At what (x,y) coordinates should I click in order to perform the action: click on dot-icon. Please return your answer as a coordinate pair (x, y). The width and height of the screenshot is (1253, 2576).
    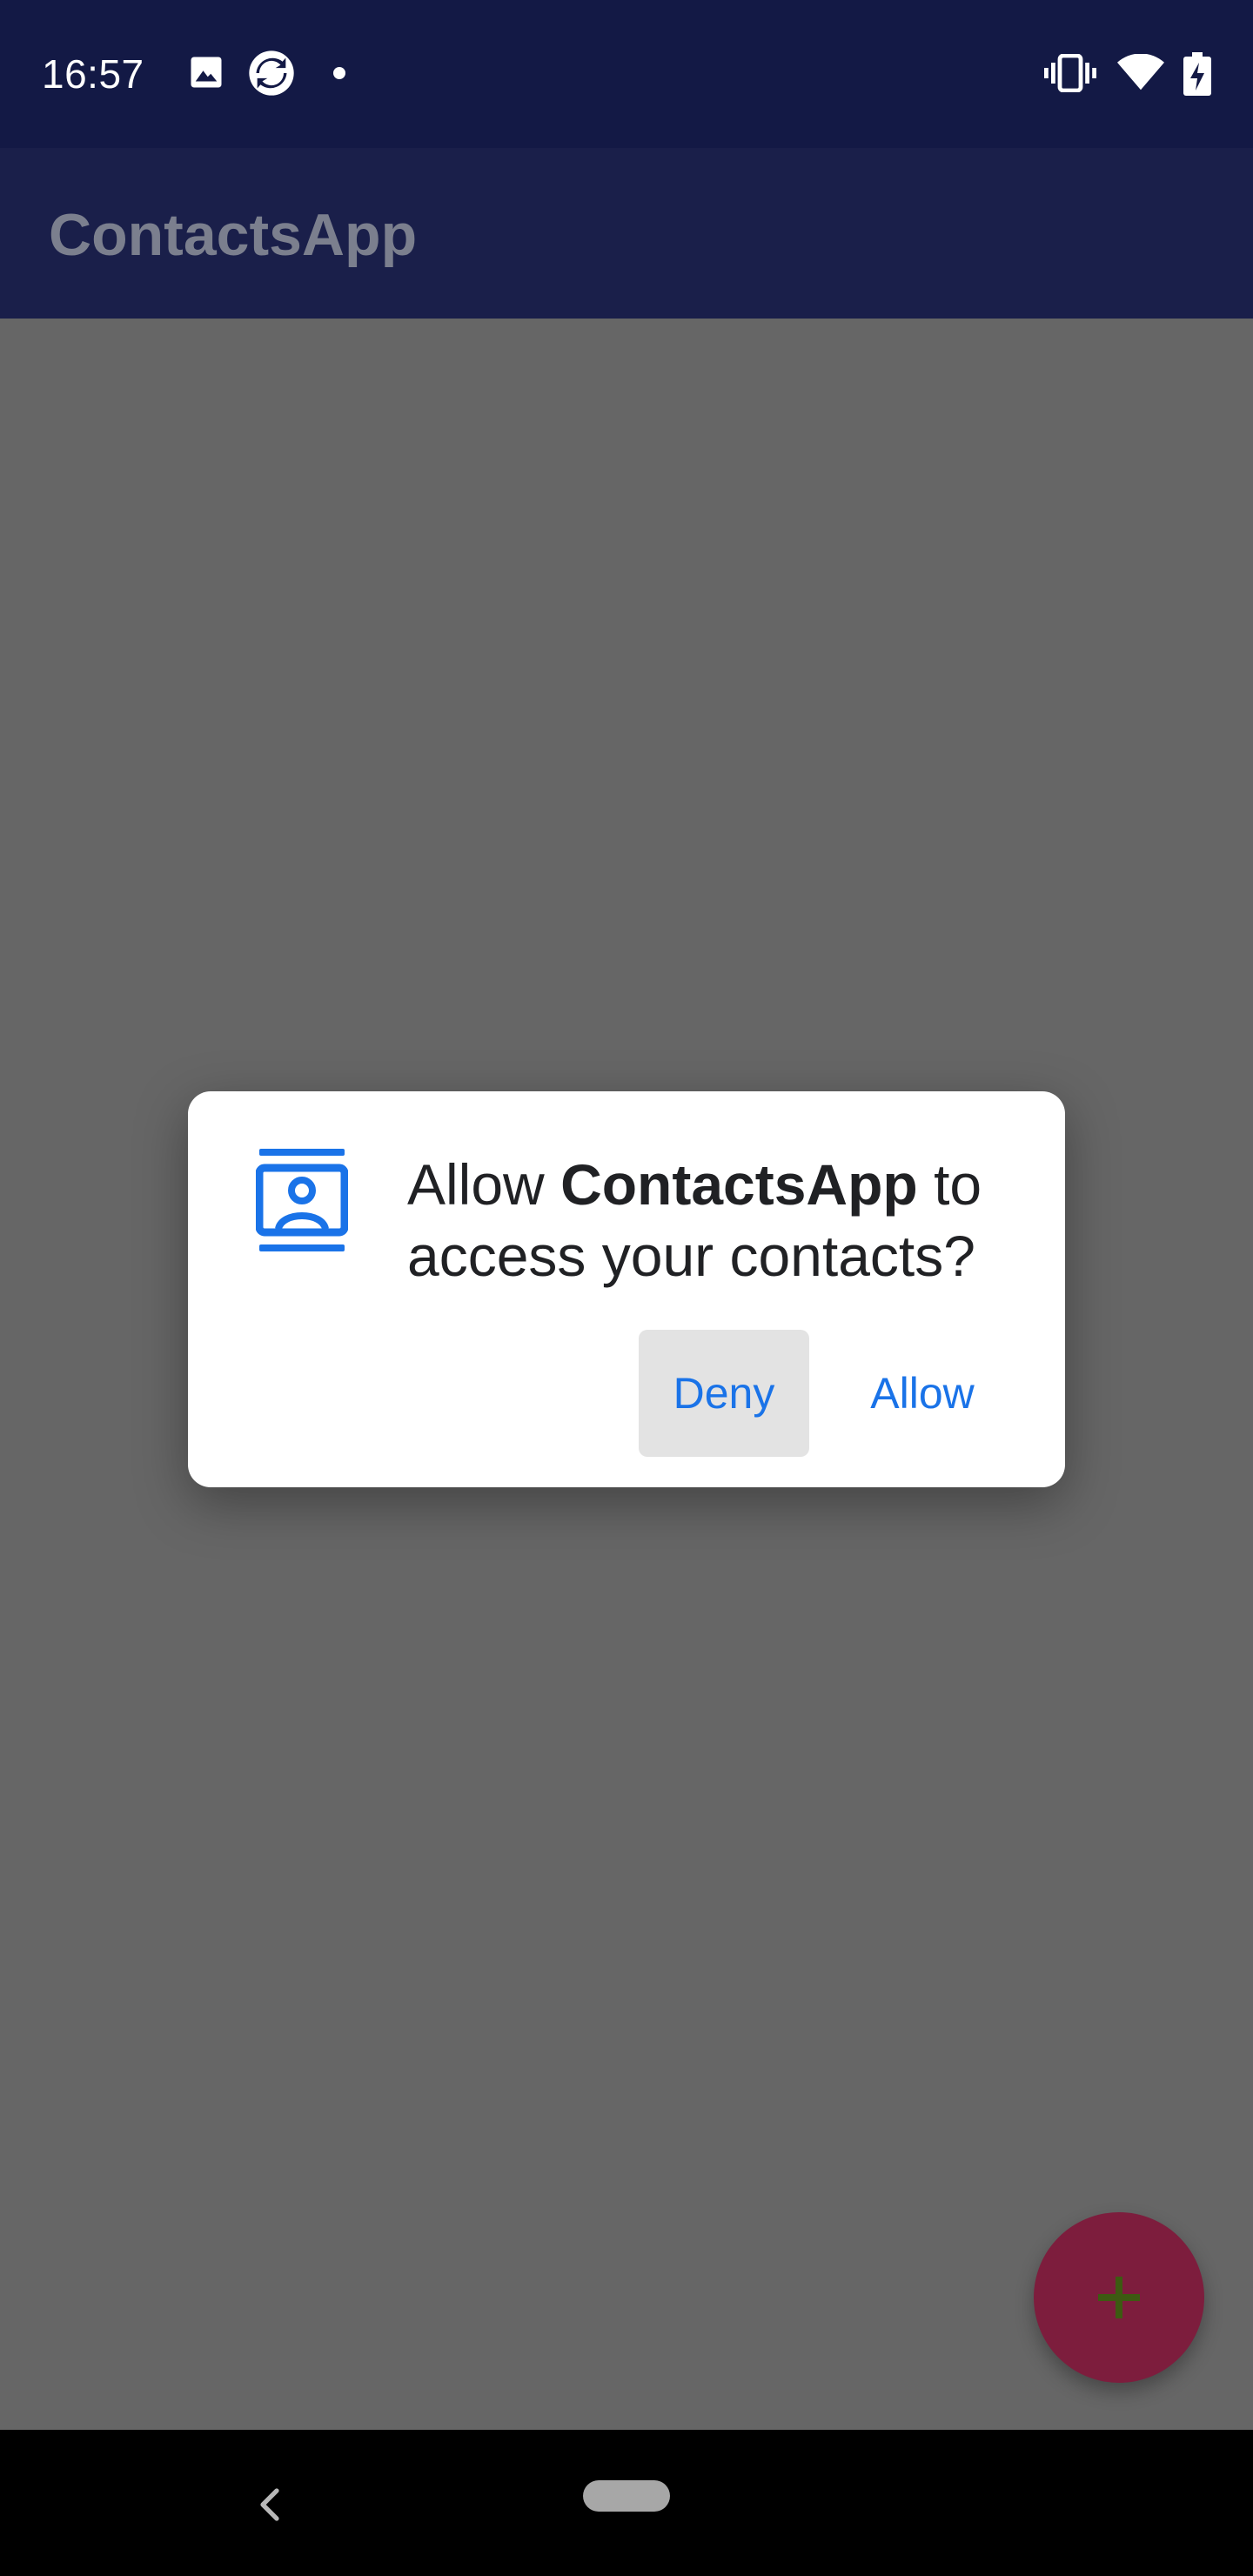
    Looking at the image, I should click on (339, 75).